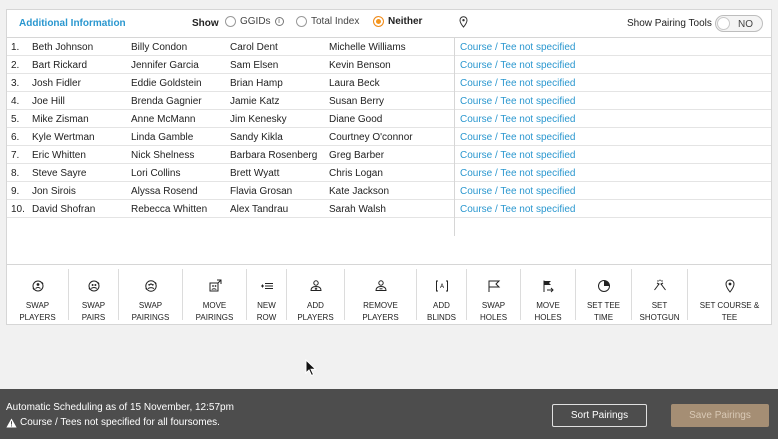  What do you see at coordinates (254, 65) in the screenshot?
I see `player-name: Sam Elsen` at bounding box center [254, 65].